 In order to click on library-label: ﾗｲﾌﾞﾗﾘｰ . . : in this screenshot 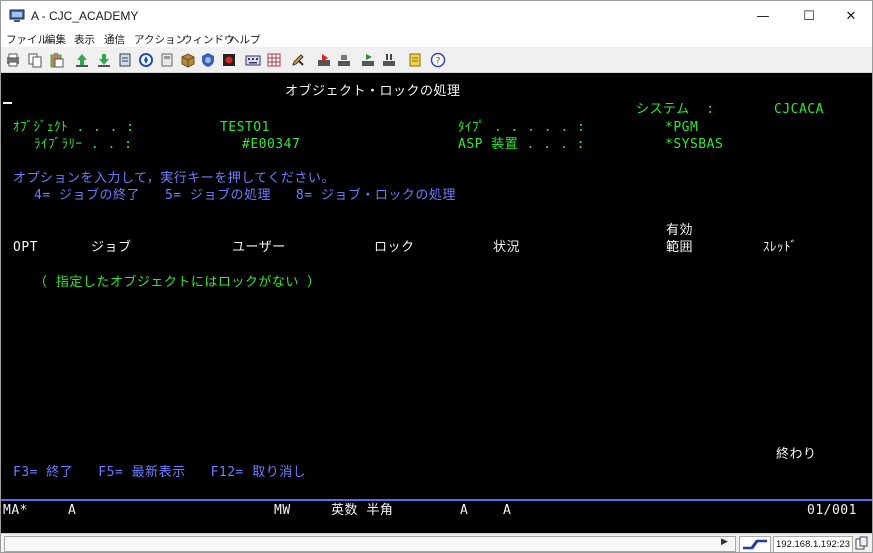, I will do `click(83, 144)`.